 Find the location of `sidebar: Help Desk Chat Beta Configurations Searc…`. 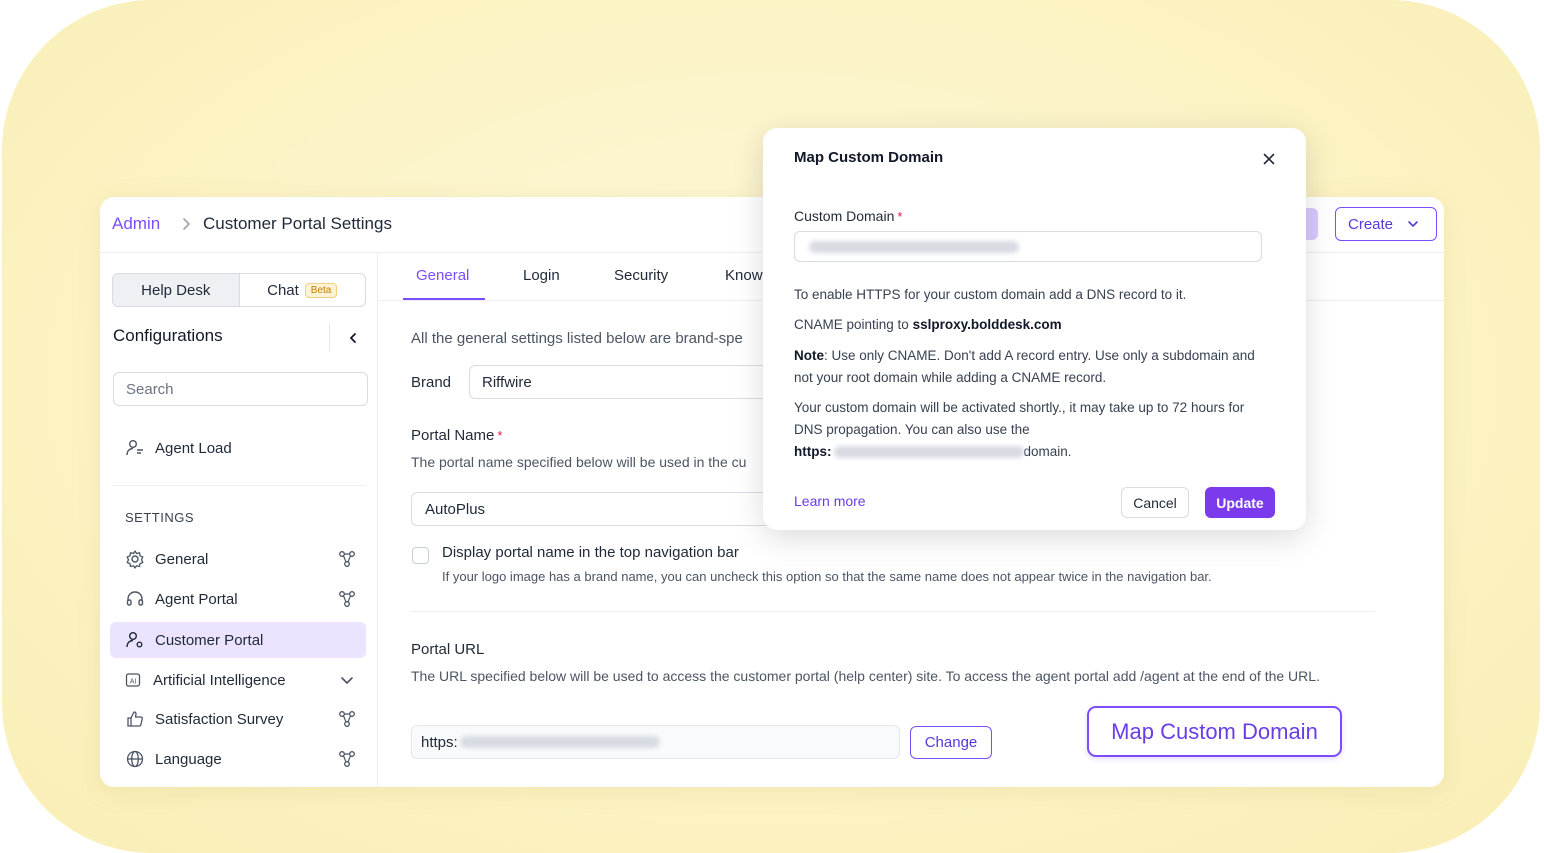

sidebar: Help Desk Chat Beta Configurations Searc… is located at coordinates (239, 520).